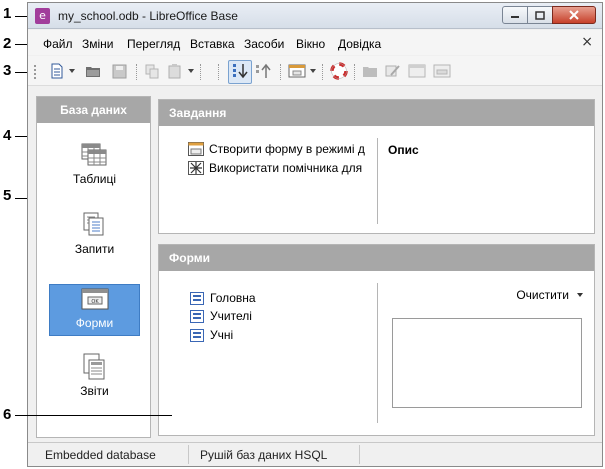 The height and width of the screenshot is (469, 605). What do you see at coordinates (58, 44) in the screenshot?
I see `menu-file: Файл` at bounding box center [58, 44].